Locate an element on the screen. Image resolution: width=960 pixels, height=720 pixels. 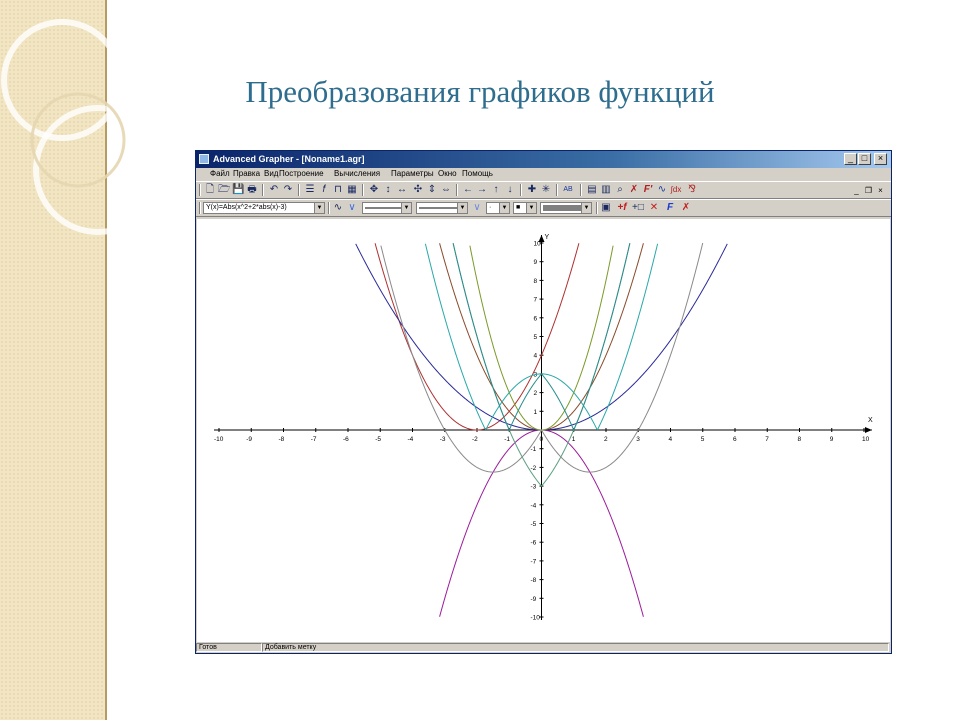
line-style-preview is located at coordinates (384, 208).